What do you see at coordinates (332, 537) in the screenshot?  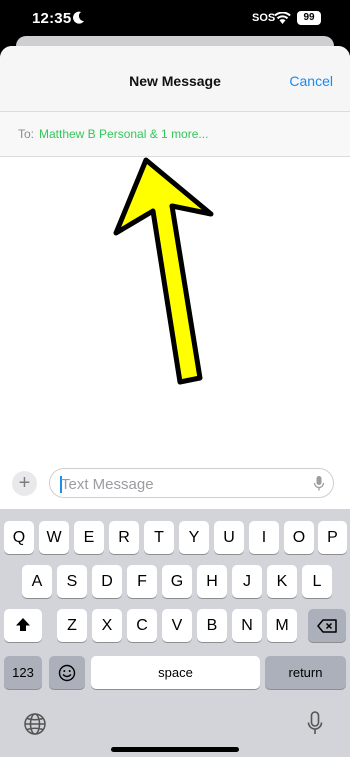 I see `key-p: P` at bounding box center [332, 537].